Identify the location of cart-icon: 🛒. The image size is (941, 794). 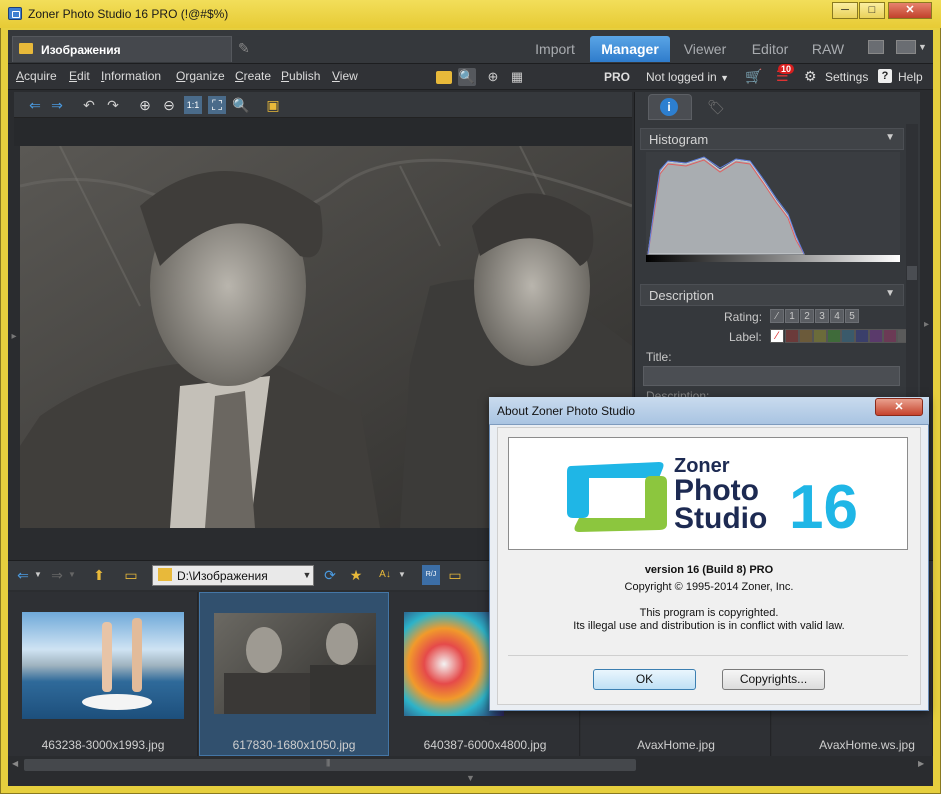
(753, 76).